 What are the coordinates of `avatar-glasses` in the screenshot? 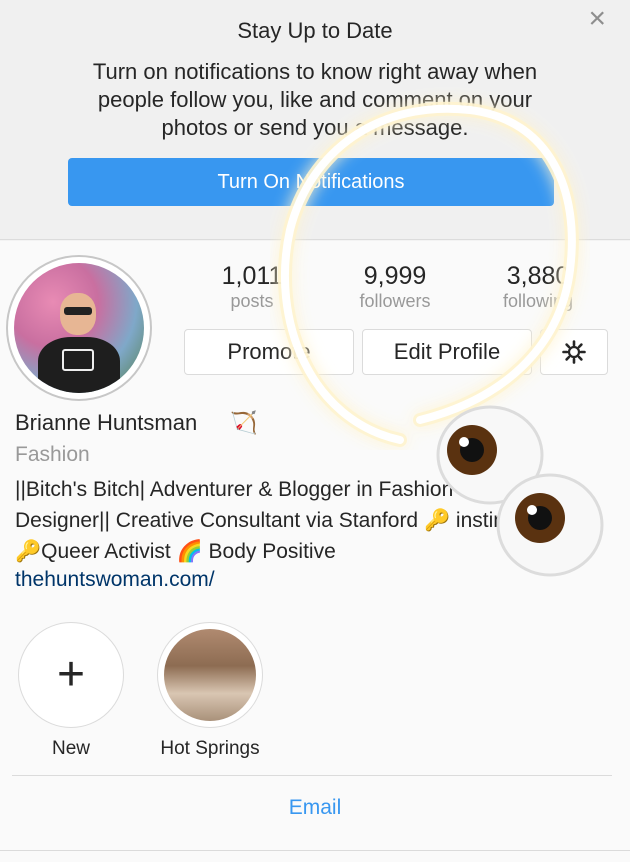 It's located at (78, 311).